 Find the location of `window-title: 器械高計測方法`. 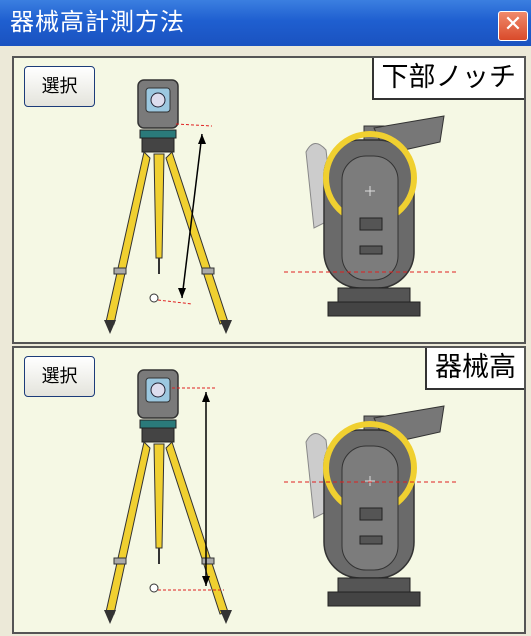

window-title: 器械高計測方法 is located at coordinates (97, 22).